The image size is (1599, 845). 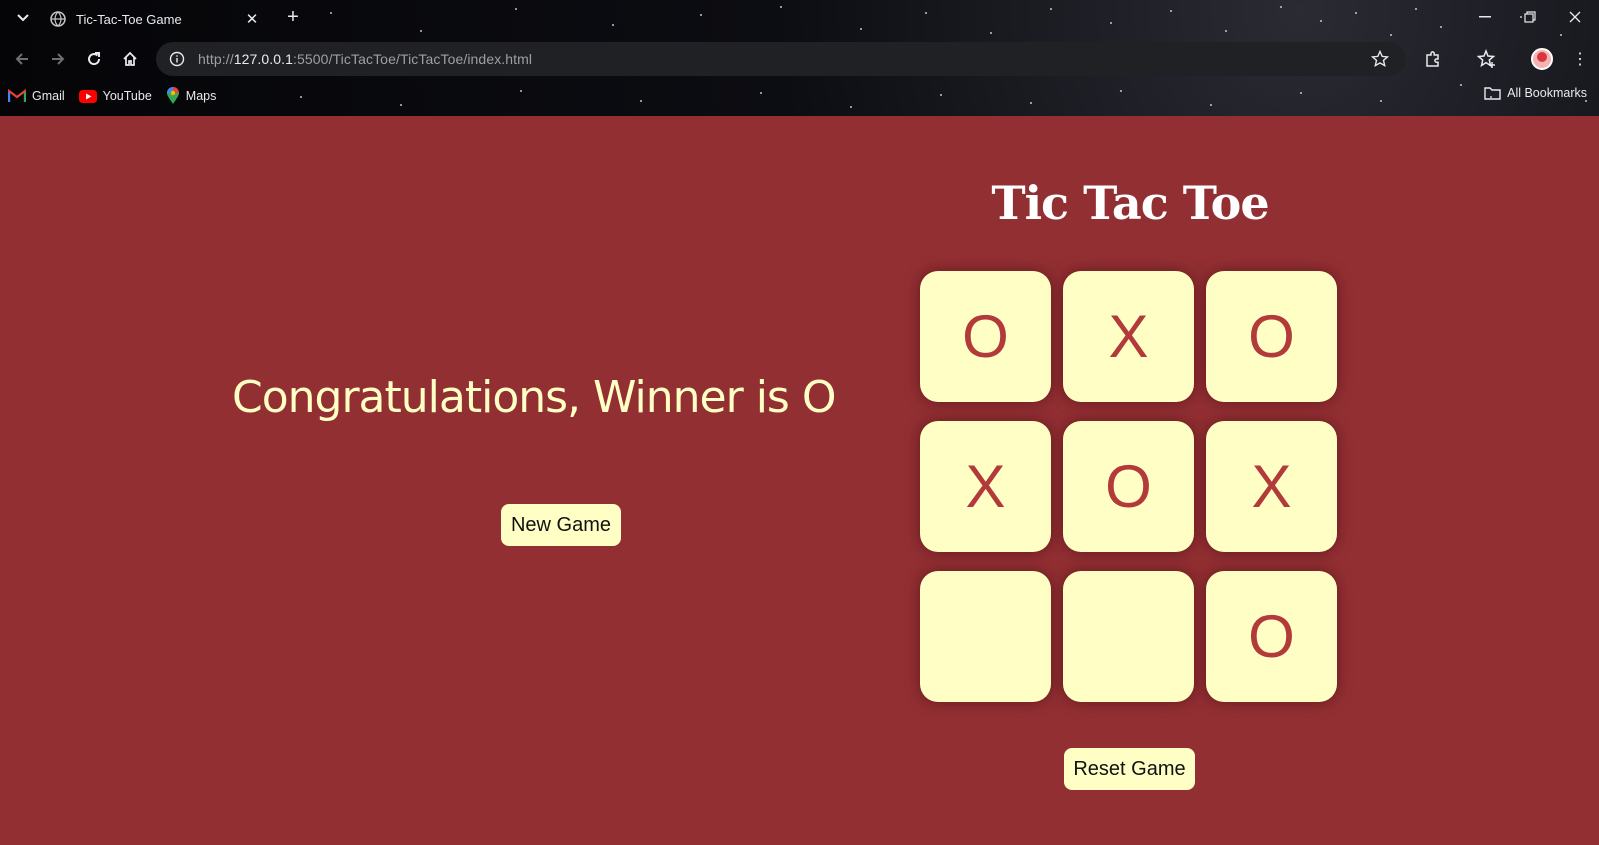 What do you see at coordinates (1129, 769) in the screenshot?
I see `reset-game-button: Reset Game` at bounding box center [1129, 769].